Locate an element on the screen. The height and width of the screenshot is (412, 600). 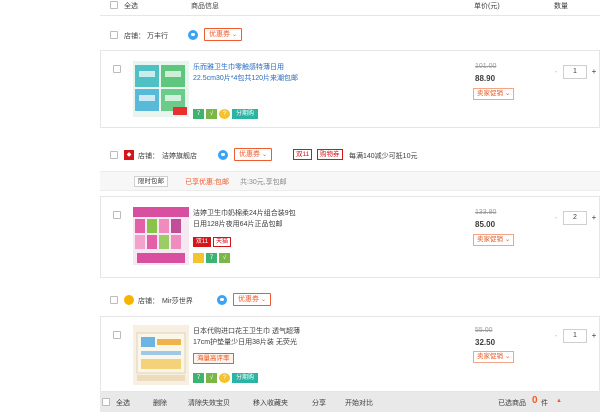
header-divider is located at coordinates (350, 15).